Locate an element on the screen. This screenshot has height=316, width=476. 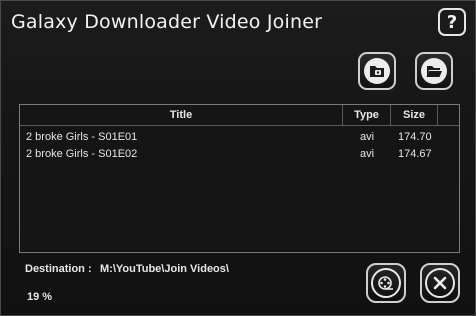
column-title-label: Title is located at coordinates (181, 115).